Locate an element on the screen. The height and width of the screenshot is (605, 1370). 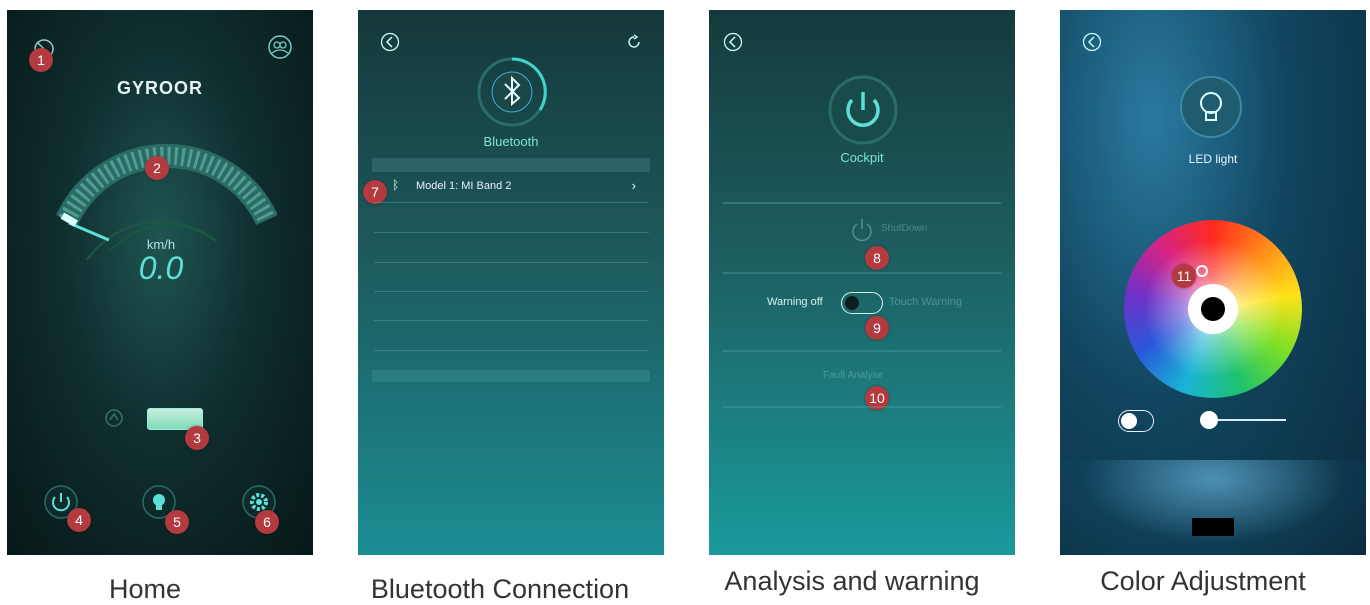
badge-3: 3 is located at coordinates (197, 438).